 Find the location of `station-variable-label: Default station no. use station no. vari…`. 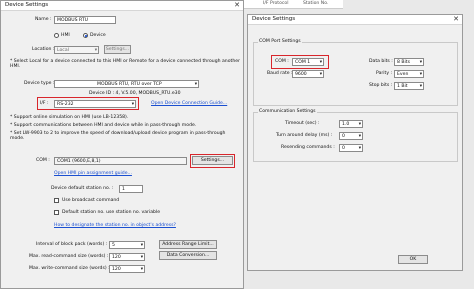

station-variable-label: Default station no. use station no. vari… is located at coordinates (111, 212).